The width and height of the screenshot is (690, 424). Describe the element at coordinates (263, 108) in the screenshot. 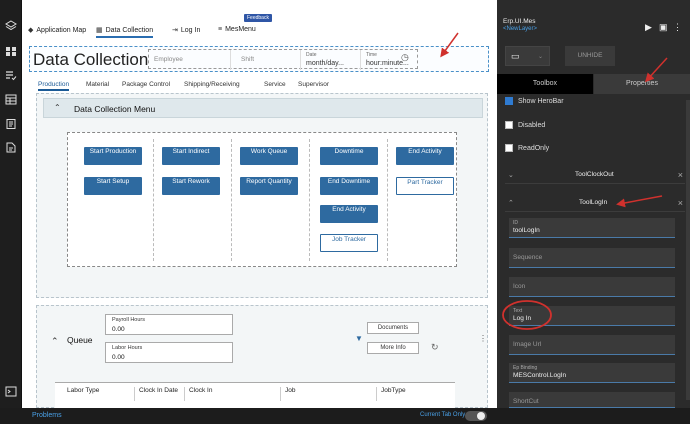

I see `panel-header: ⌃ Data Collection Menu` at that location.